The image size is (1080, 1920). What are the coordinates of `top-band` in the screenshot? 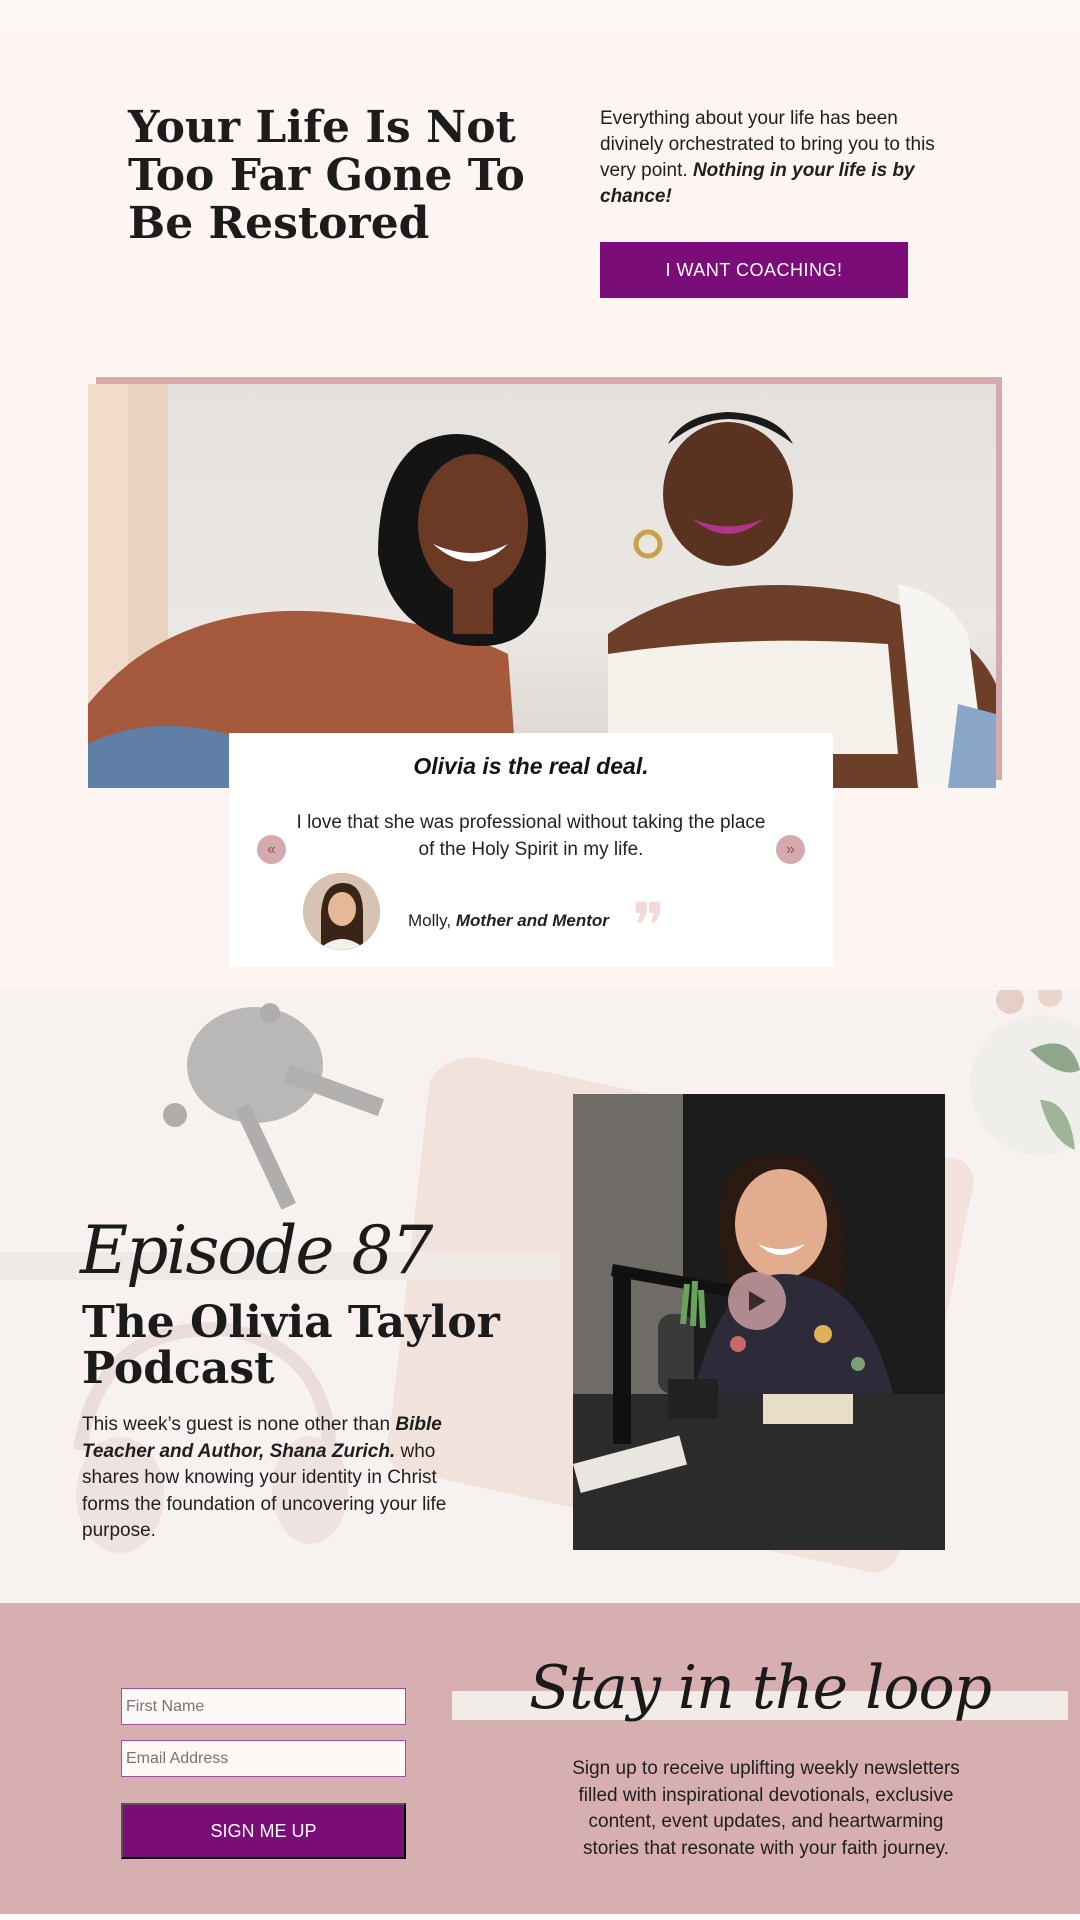 It's located at (540, 15).